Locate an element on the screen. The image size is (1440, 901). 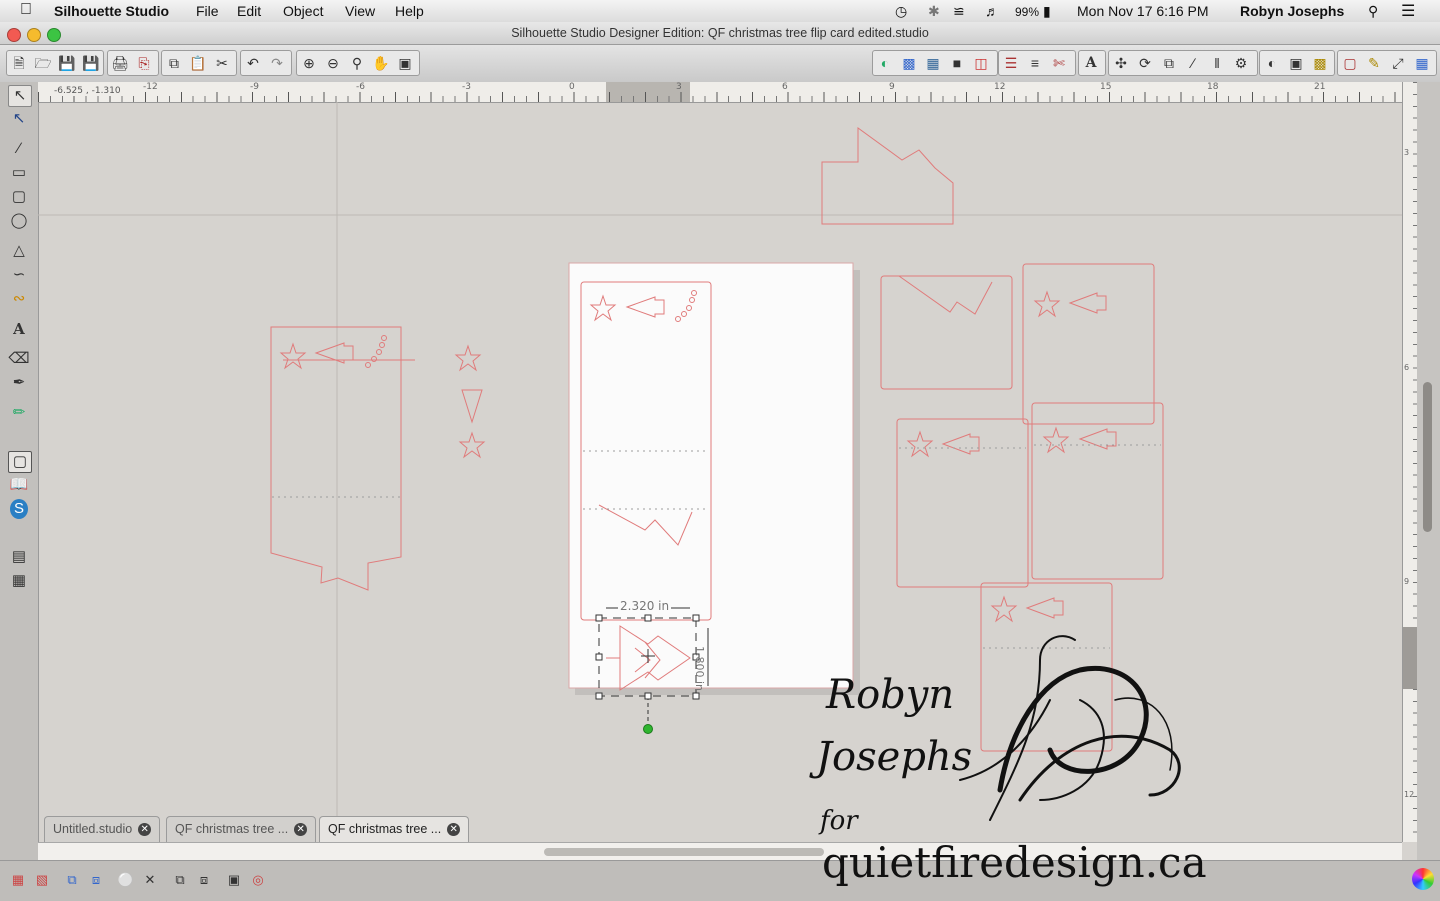
text-tool-icon: A is located at coordinates (19, 329).